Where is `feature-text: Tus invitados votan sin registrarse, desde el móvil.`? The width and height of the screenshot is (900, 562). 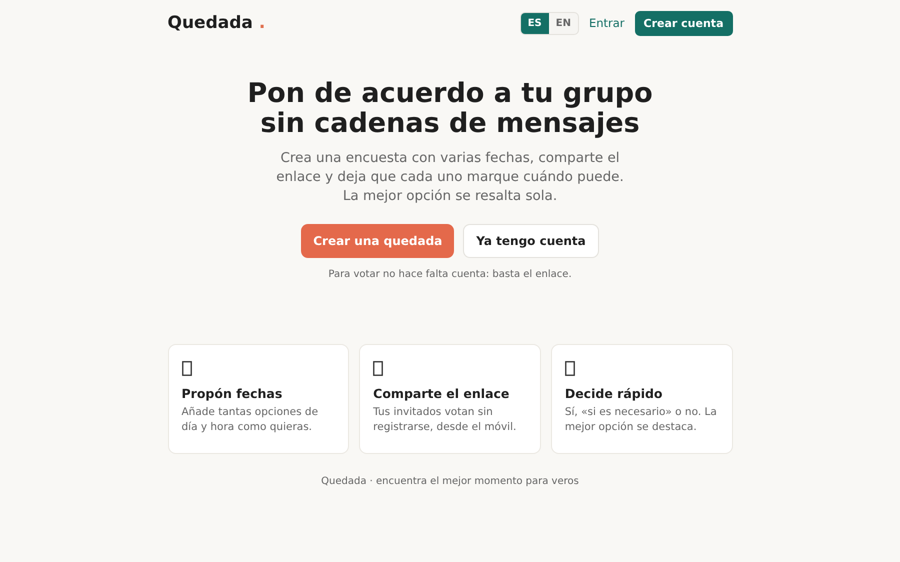 feature-text: Tus invitados votan sin registrarse, desde el móvil. is located at coordinates (445, 420).